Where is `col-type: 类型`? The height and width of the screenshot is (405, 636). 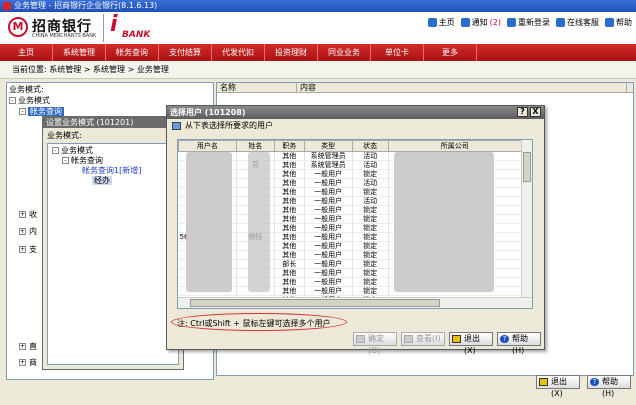 col-type: 类型 is located at coordinates (328, 146).